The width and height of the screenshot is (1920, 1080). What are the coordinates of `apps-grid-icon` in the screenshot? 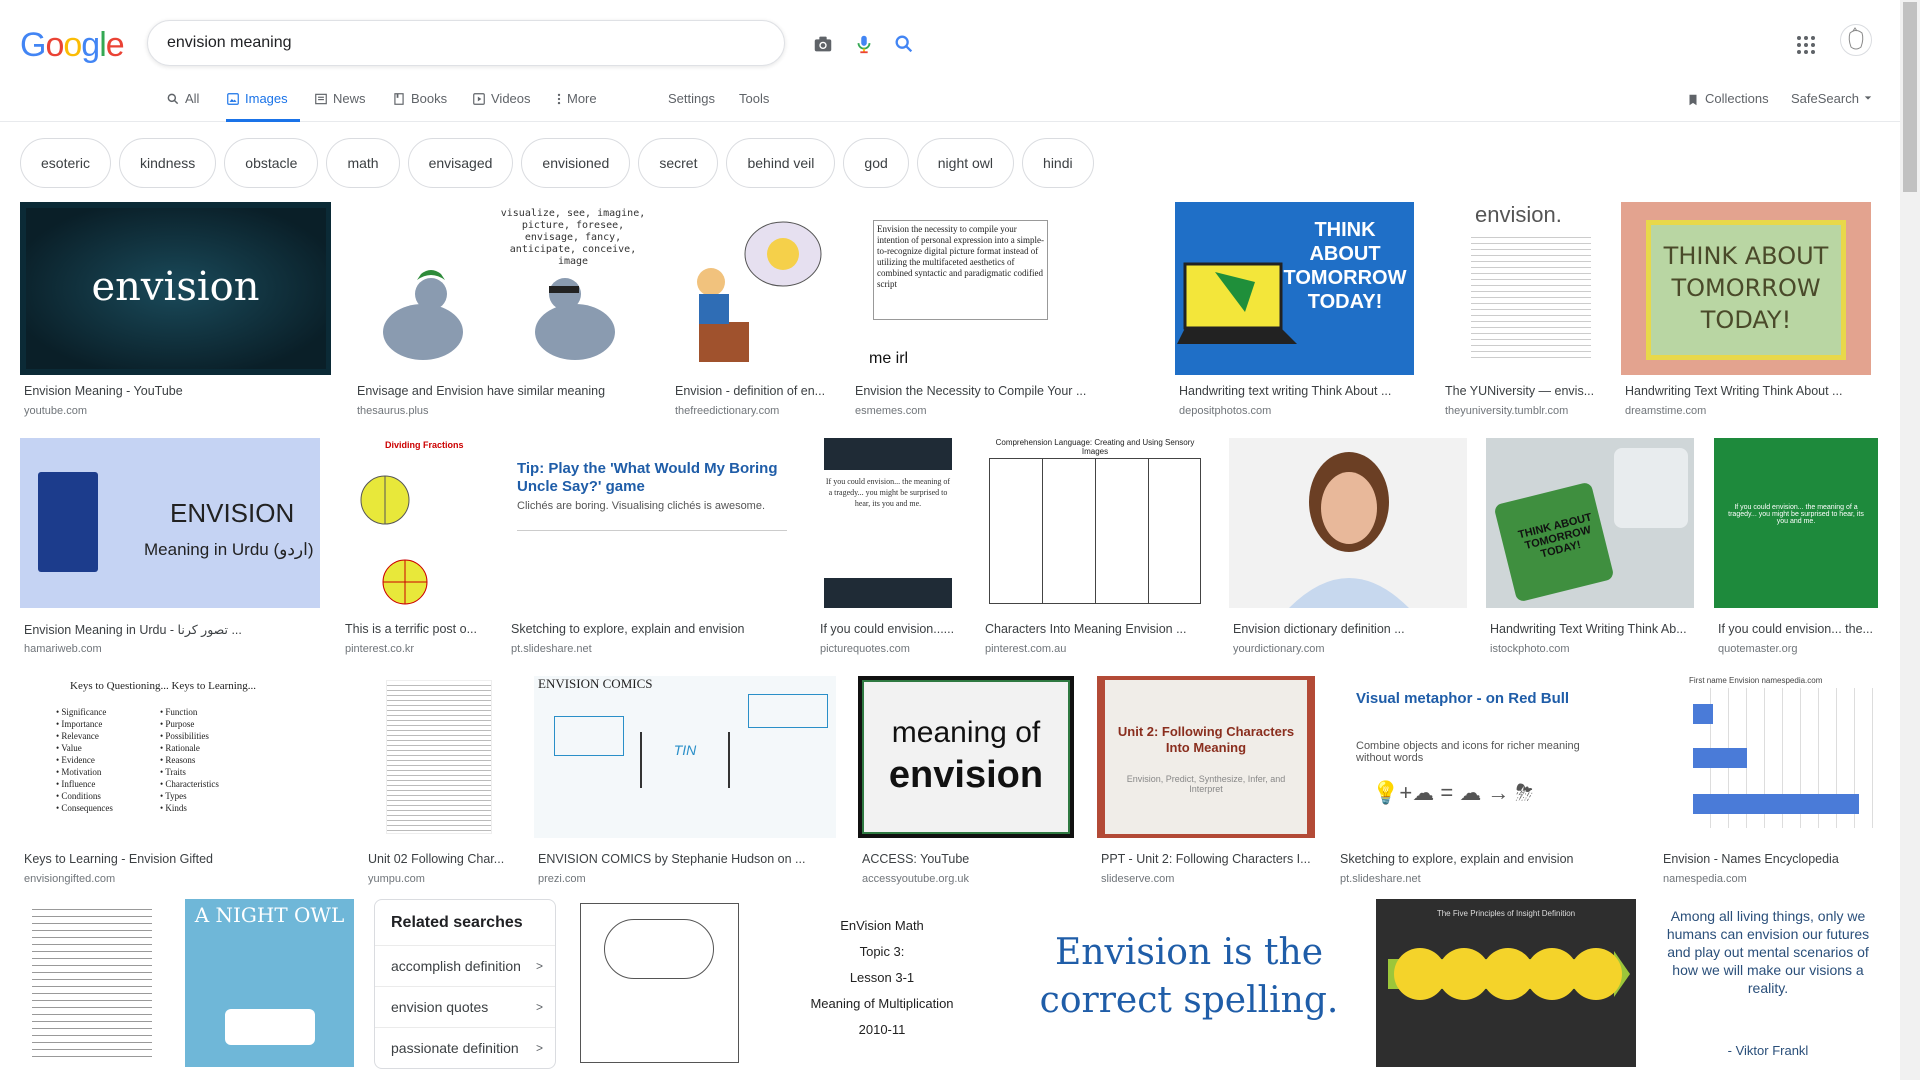 It's located at (1806, 45).